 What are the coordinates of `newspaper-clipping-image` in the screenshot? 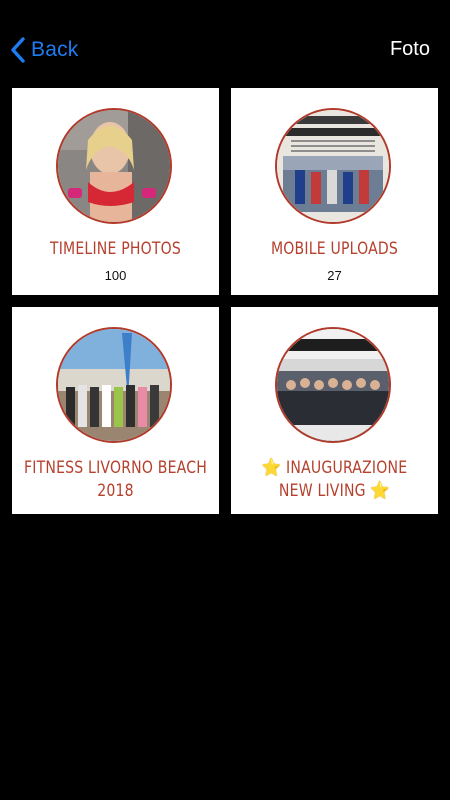 It's located at (333, 166).